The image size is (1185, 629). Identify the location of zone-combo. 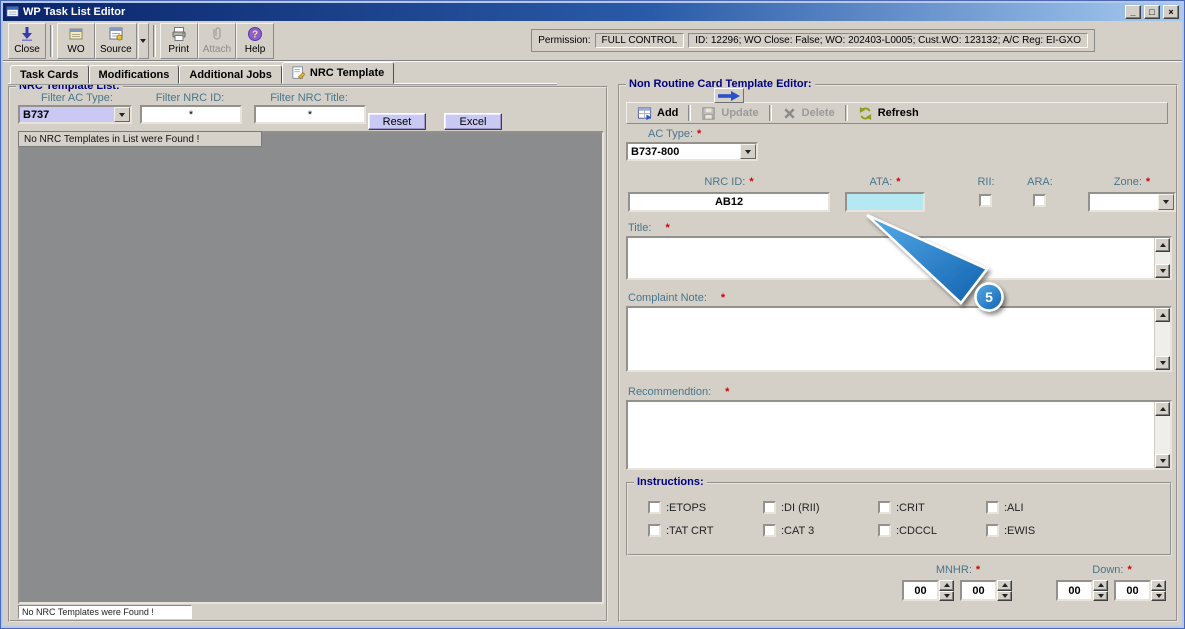
(1132, 202).